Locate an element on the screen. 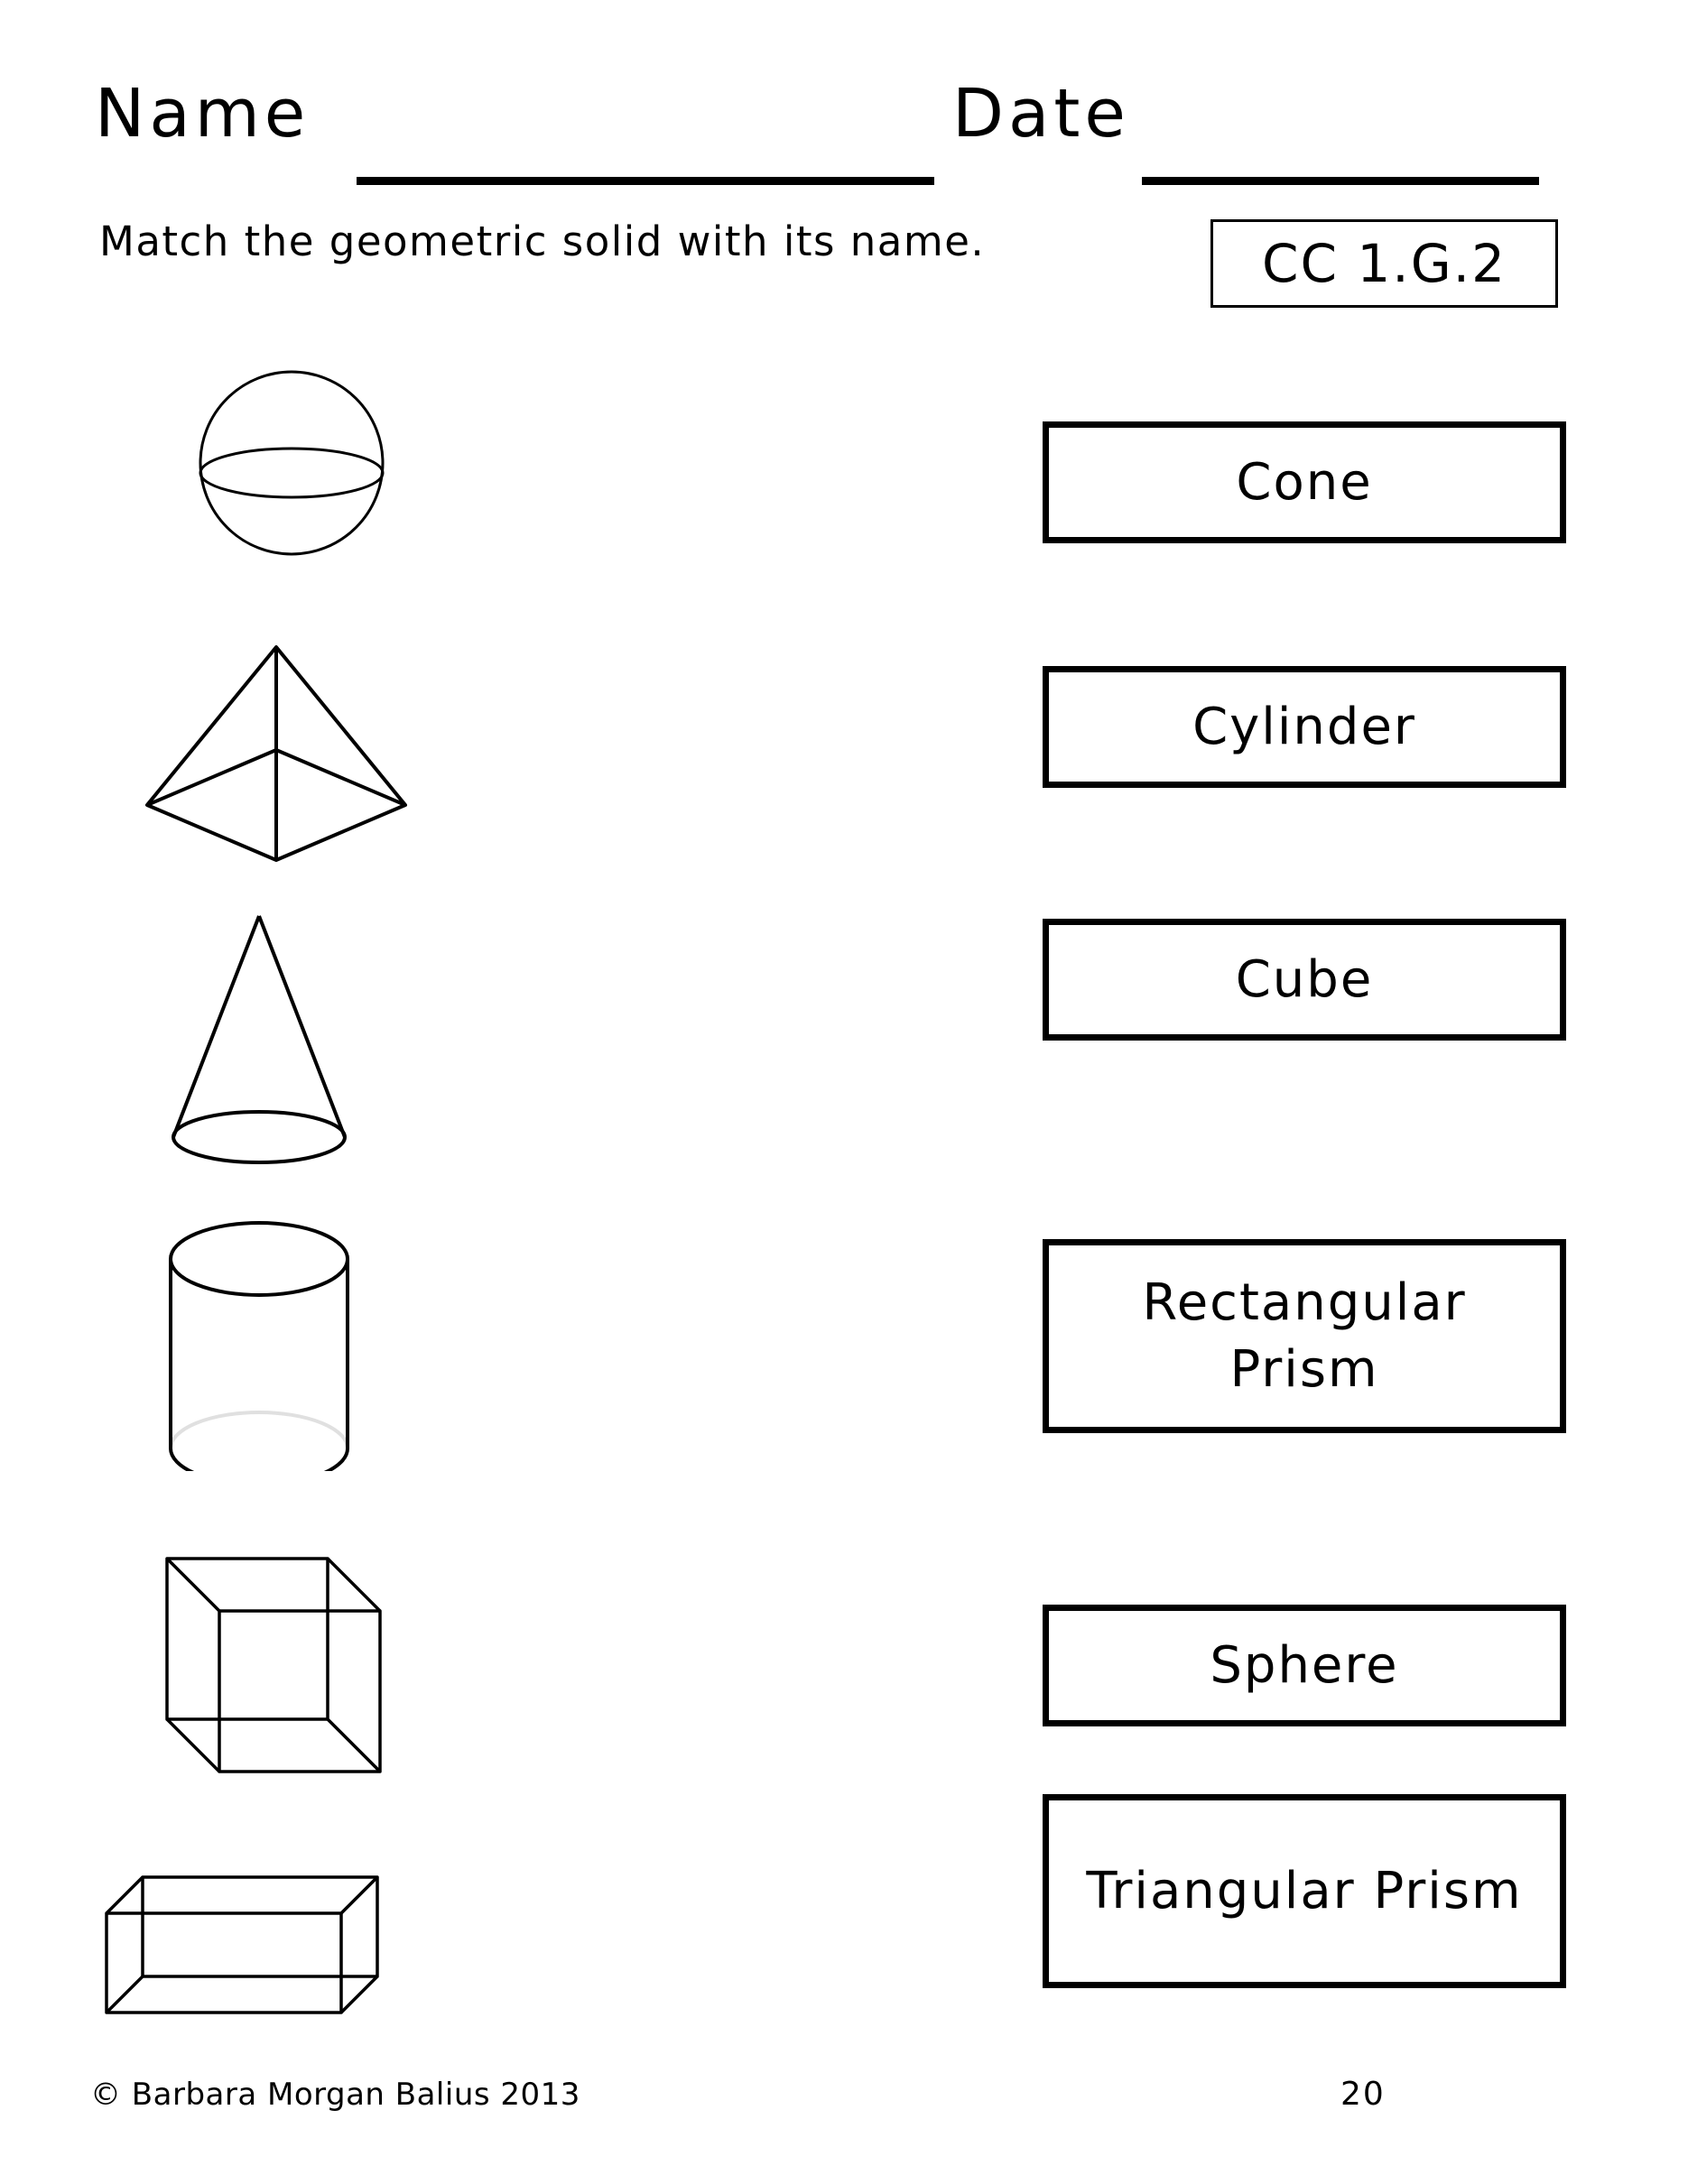  answer-box-triangular-prism: Triangular Prism is located at coordinates (1305, 1891).